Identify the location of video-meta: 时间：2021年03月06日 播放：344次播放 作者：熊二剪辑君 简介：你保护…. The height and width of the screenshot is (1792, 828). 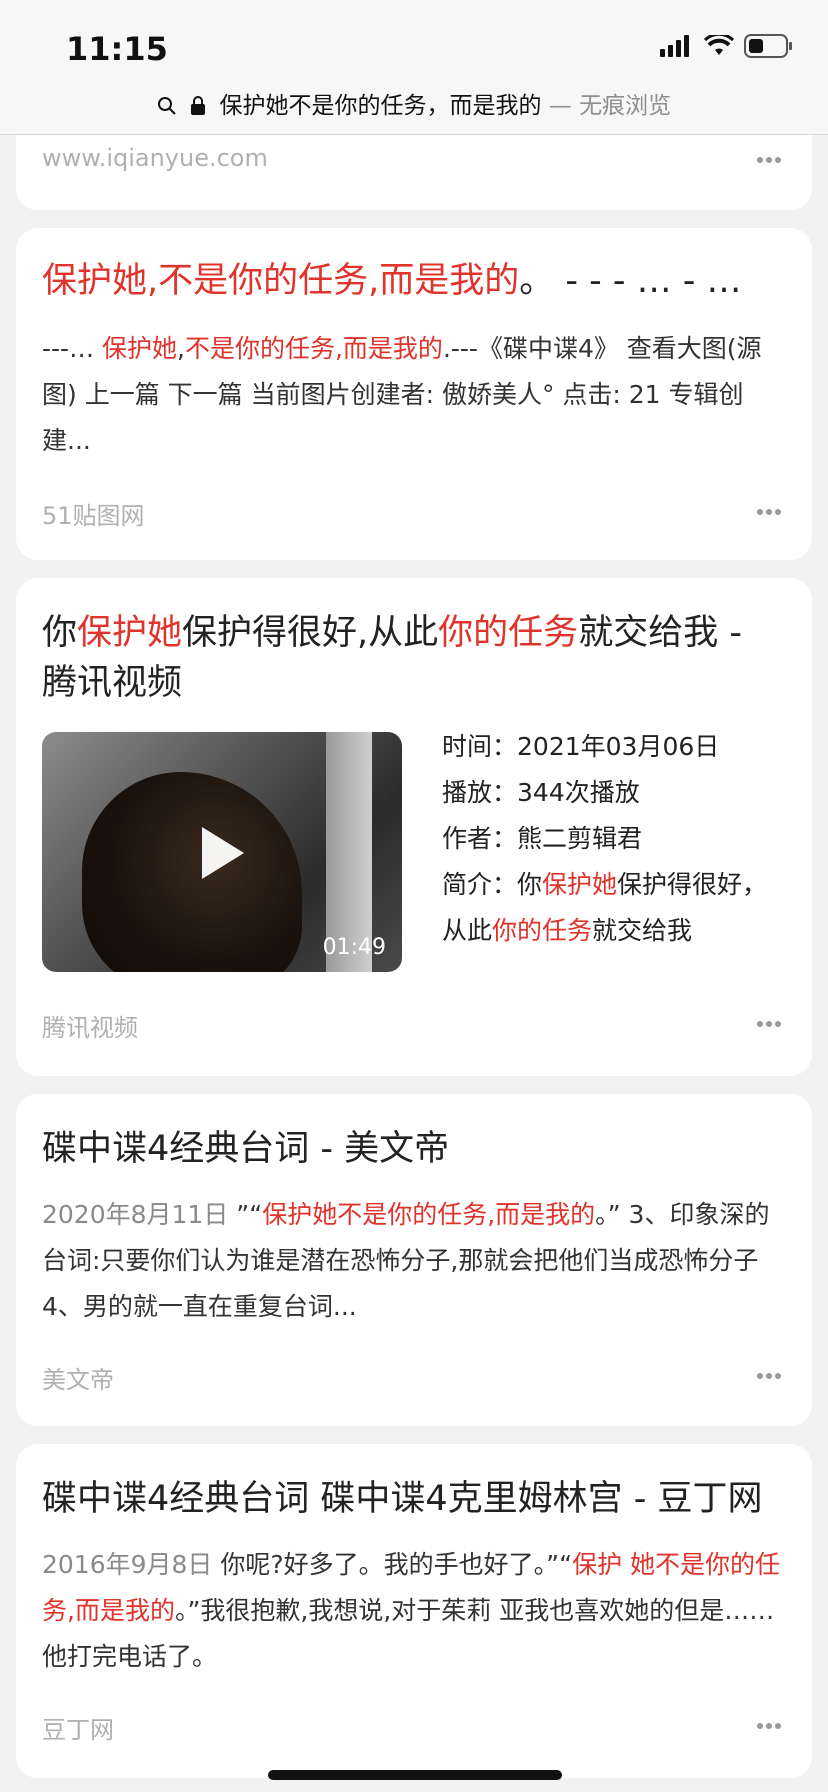
(614, 839).